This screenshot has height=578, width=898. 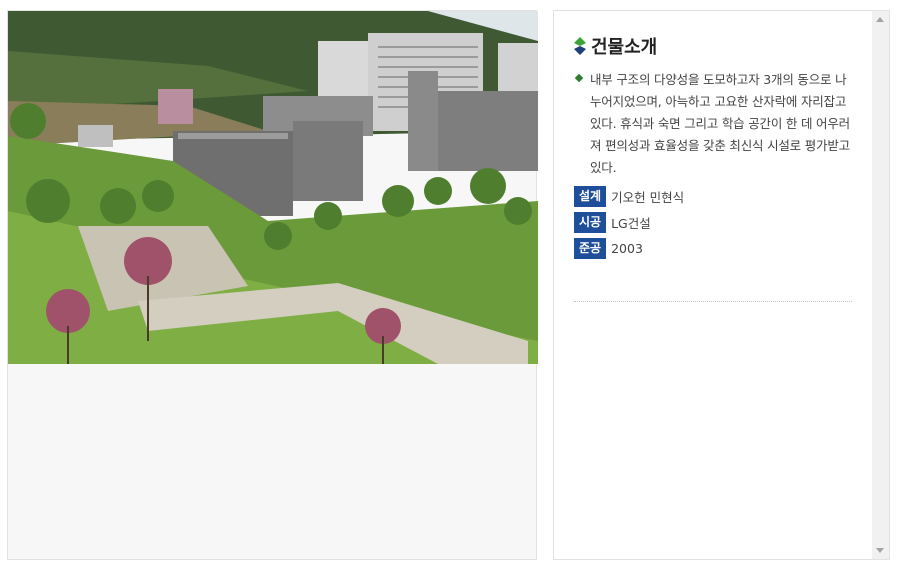 What do you see at coordinates (590, 248) in the screenshot?
I see `meta-label: 준공` at bounding box center [590, 248].